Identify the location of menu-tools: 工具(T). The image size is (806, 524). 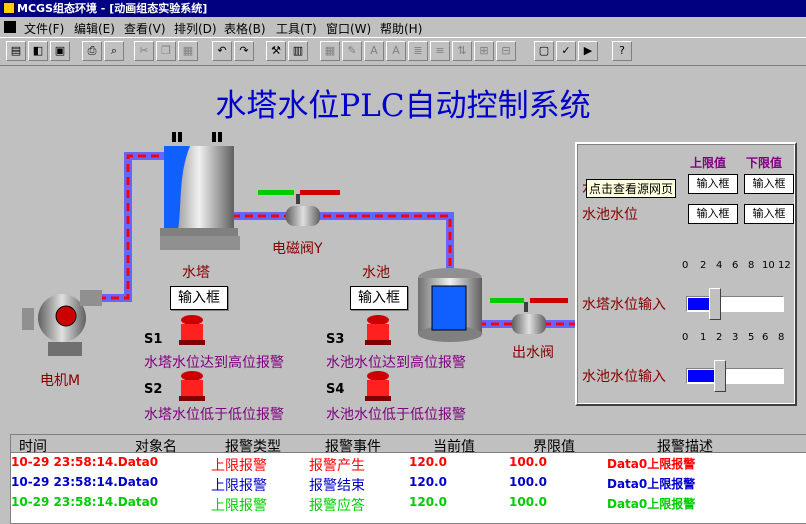
(296, 28).